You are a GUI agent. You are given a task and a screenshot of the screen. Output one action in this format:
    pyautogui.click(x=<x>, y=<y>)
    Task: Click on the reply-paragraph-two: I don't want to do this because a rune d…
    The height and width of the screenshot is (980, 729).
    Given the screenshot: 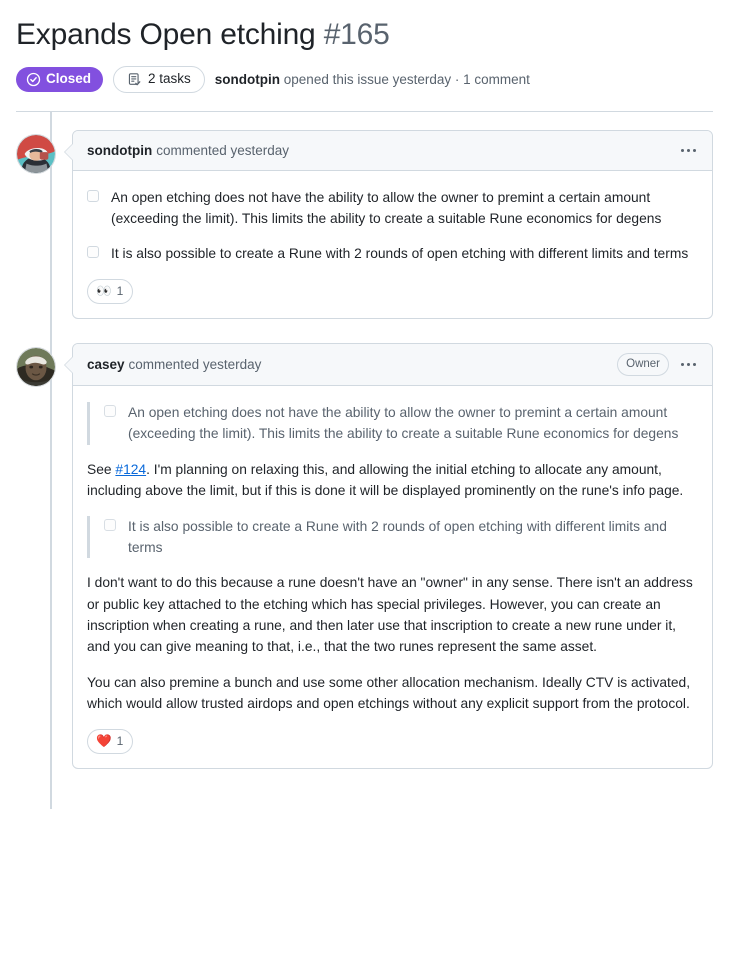 What is the action you would take?
    pyautogui.click(x=390, y=615)
    